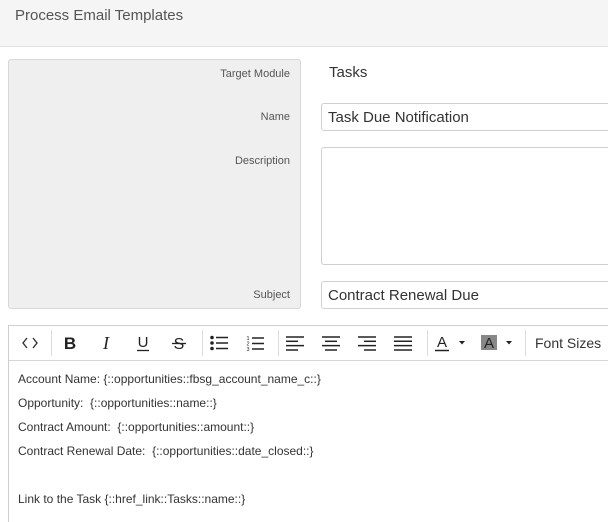 Image resolution: width=608 pixels, height=522 pixels. I want to click on svg-text: B, so click(70, 343).